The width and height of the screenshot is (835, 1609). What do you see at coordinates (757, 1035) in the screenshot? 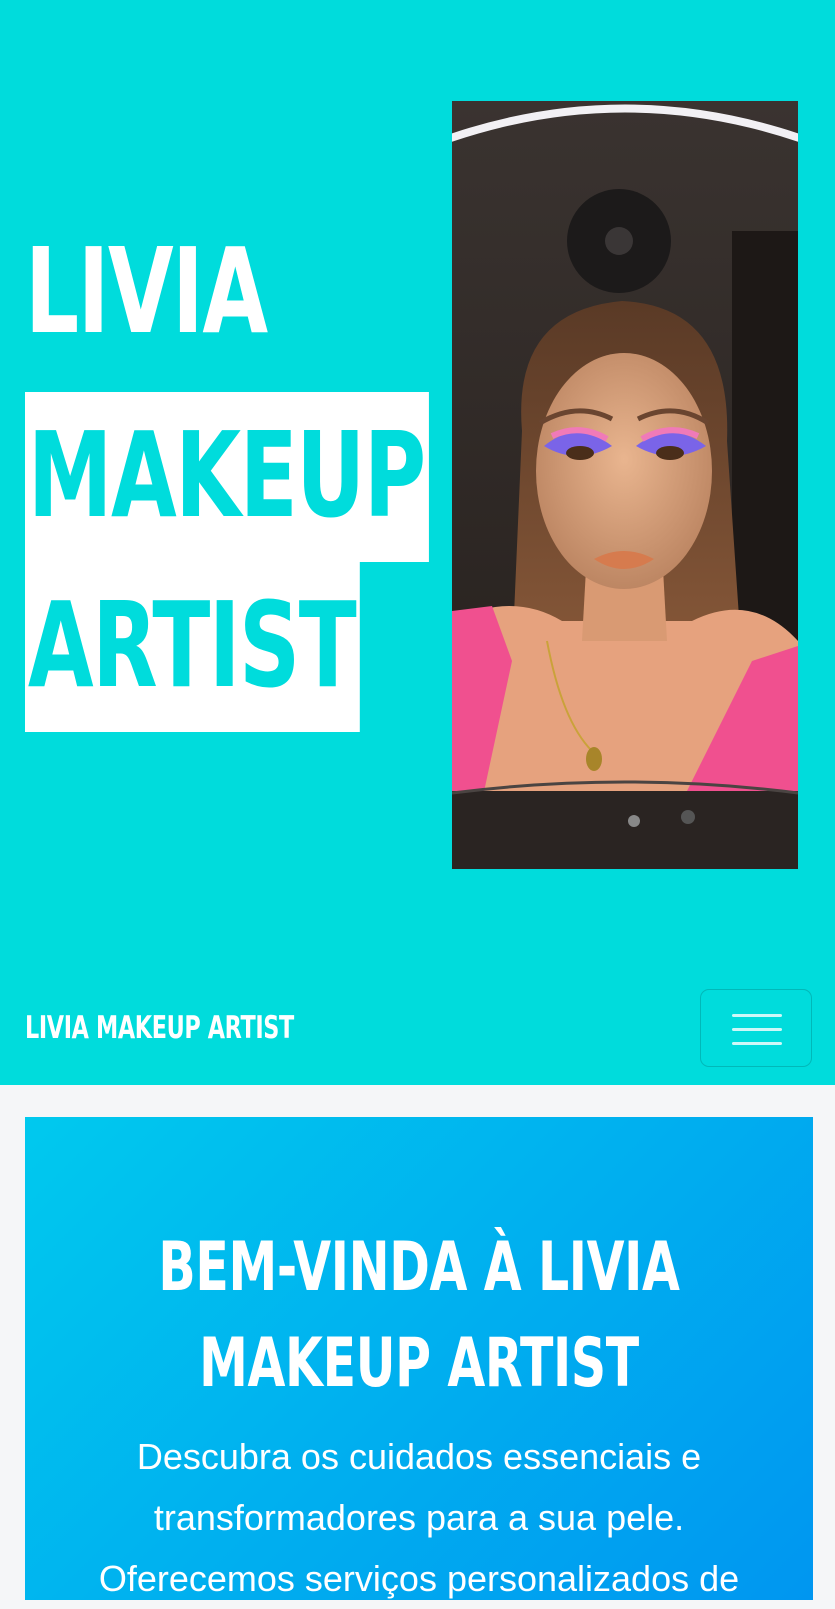
I see `hamburger-menu-icon` at bounding box center [757, 1035].